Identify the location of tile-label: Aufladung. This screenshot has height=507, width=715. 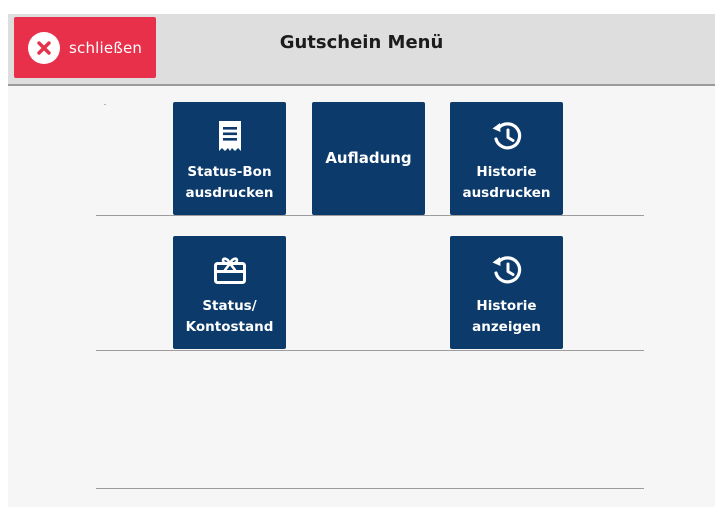
(368, 158).